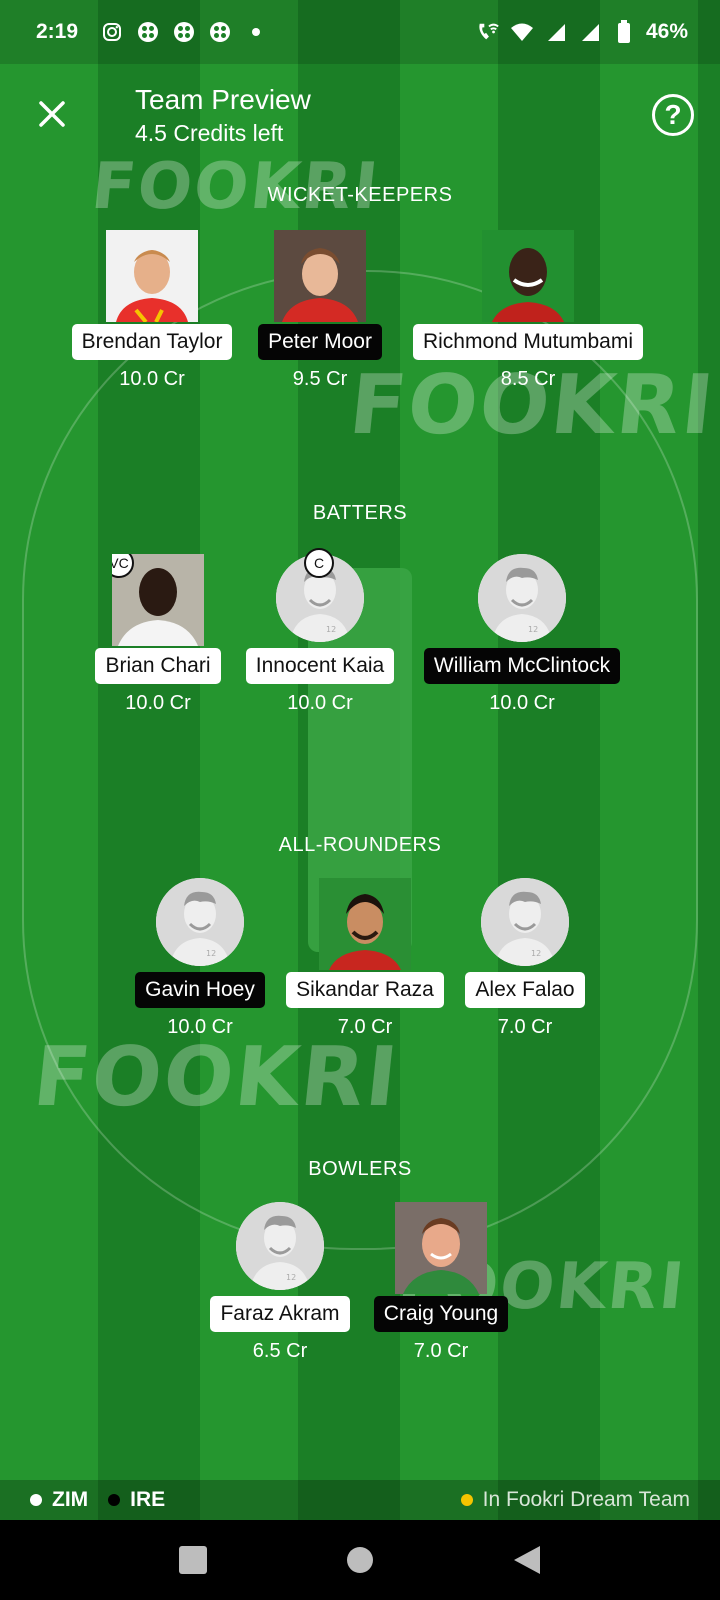  What do you see at coordinates (148, 1499) in the screenshot?
I see `legend-team2-label: IRE` at bounding box center [148, 1499].